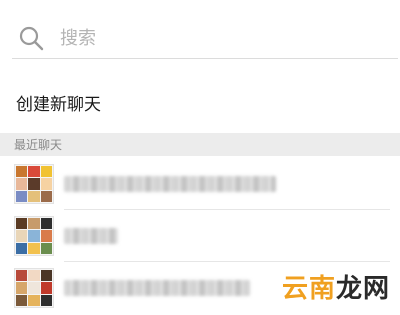 The image size is (400, 315). Describe the element at coordinates (308, 289) in the screenshot. I see `watermark-part-a: 云南` at that location.